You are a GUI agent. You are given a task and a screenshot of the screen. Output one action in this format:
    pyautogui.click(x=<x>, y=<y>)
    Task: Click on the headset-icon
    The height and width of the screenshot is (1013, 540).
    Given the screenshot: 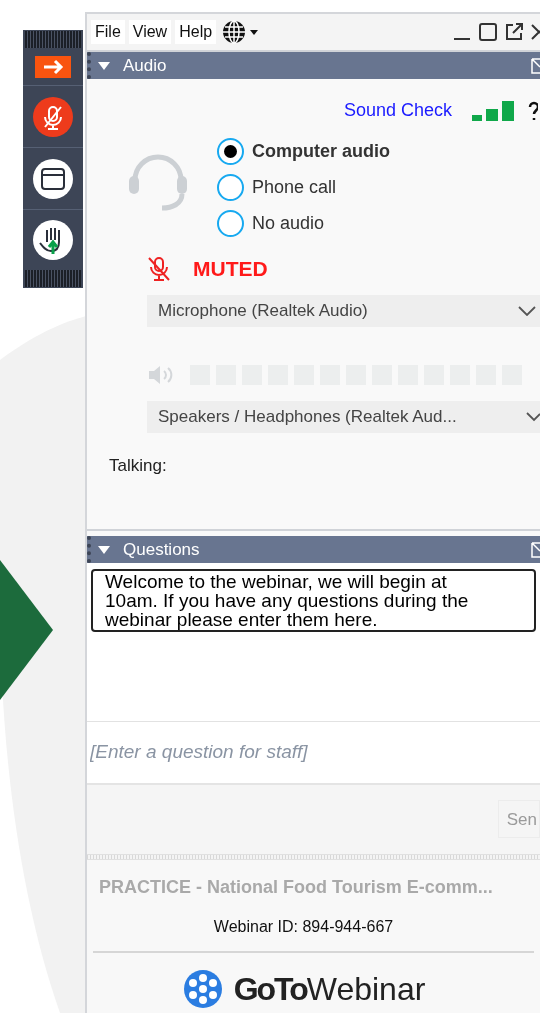 What is the action you would take?
    pyautogui.click(x=158, y=182)
    